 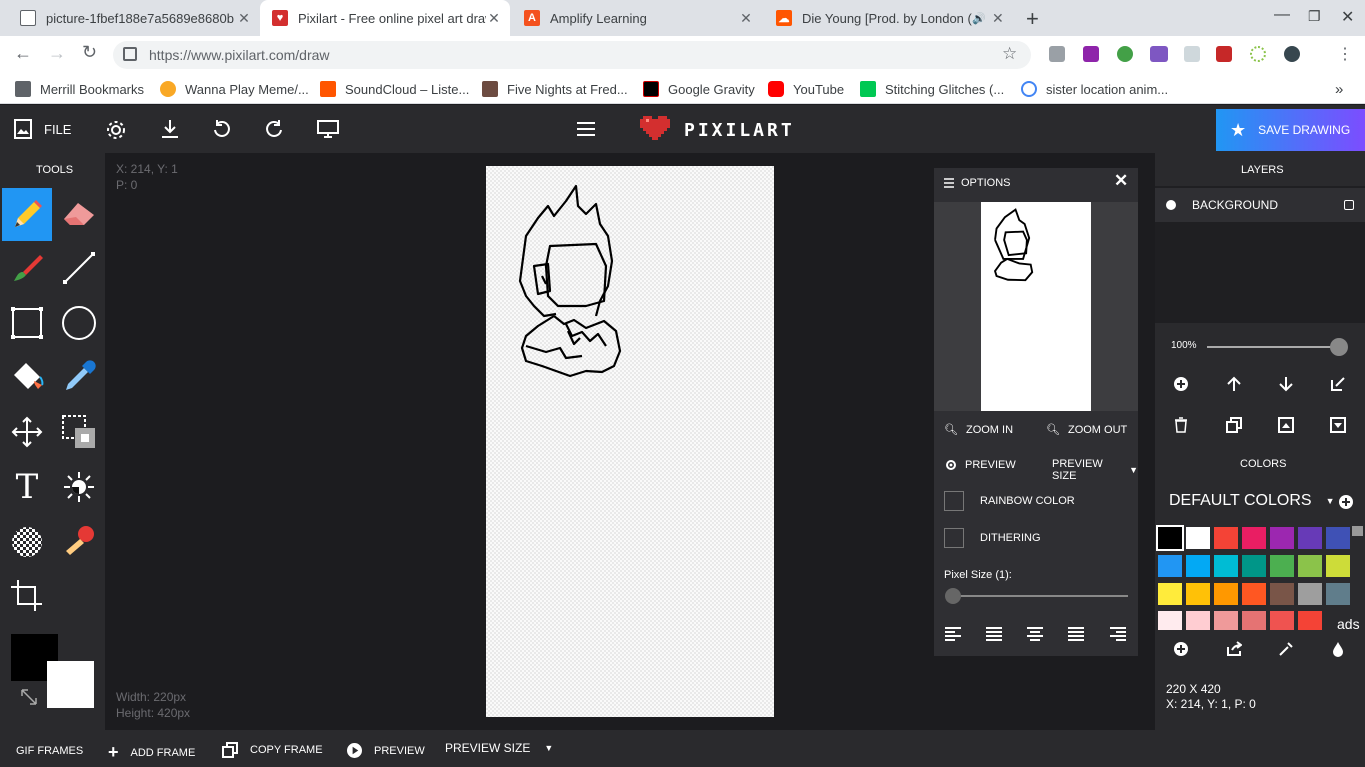 What do you see at coordinates (27, 268) in the screenshot?
I see `brush-tool` at bounding box center [27, 268].